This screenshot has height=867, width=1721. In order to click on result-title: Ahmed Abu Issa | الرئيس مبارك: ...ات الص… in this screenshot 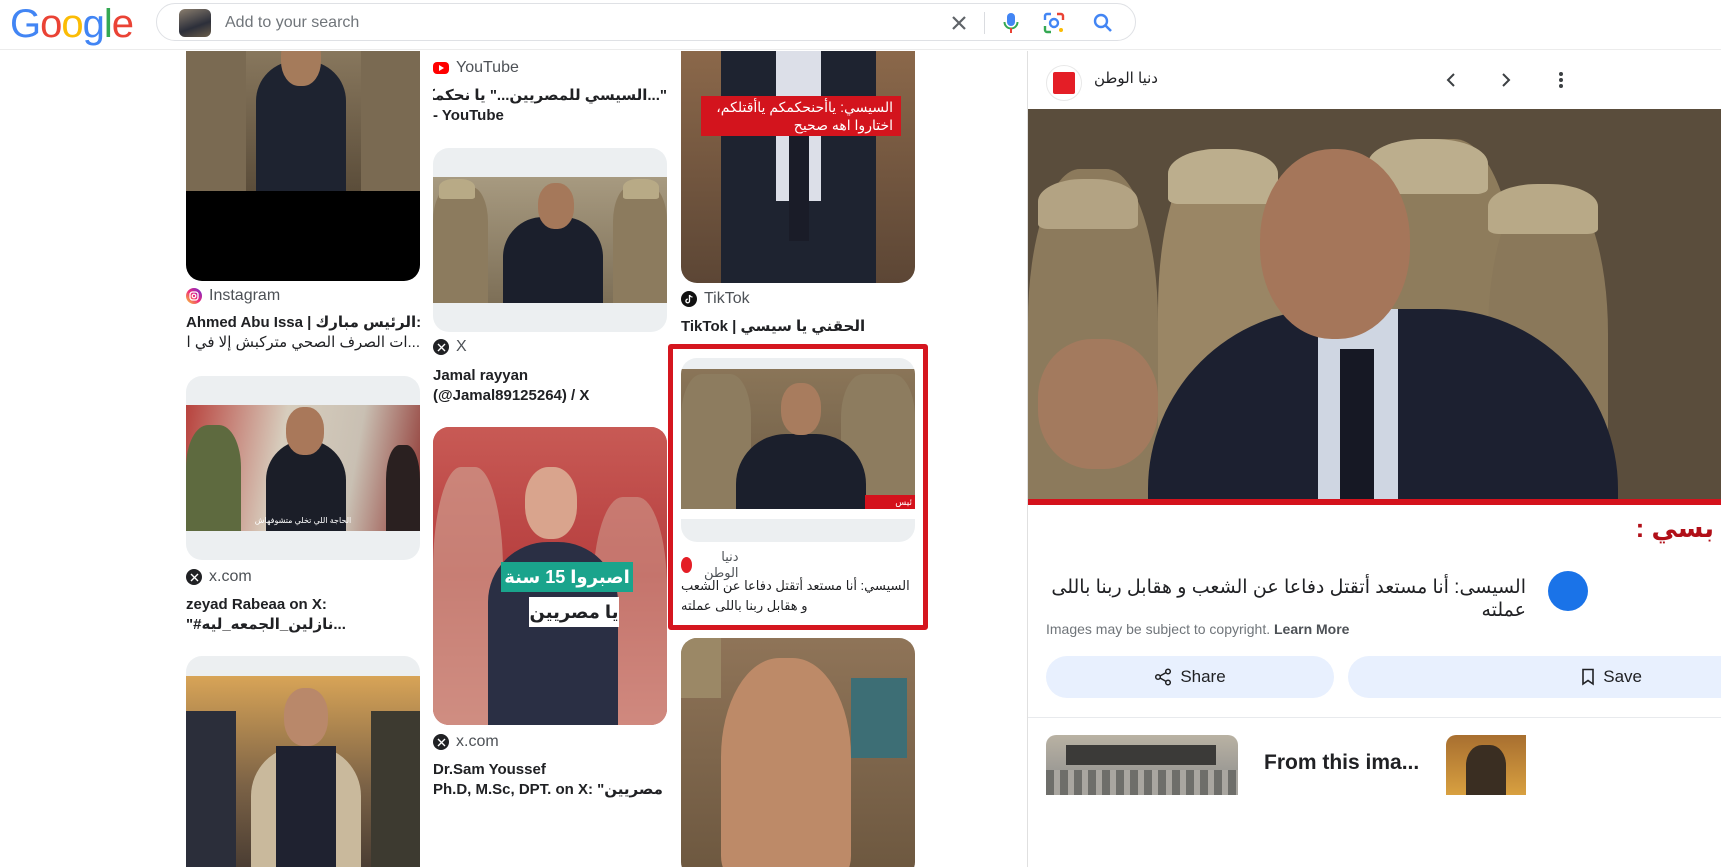, I will do `click(303, 333)`.